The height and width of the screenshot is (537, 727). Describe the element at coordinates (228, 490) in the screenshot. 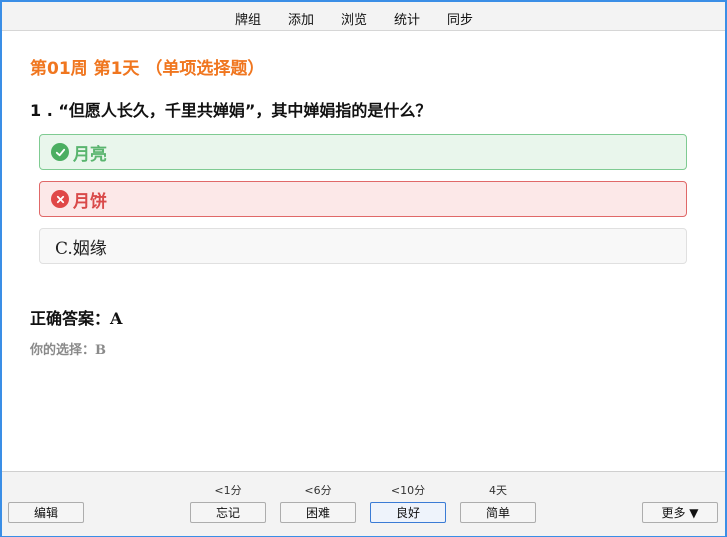

I see `interval-again: <1分` at that location.